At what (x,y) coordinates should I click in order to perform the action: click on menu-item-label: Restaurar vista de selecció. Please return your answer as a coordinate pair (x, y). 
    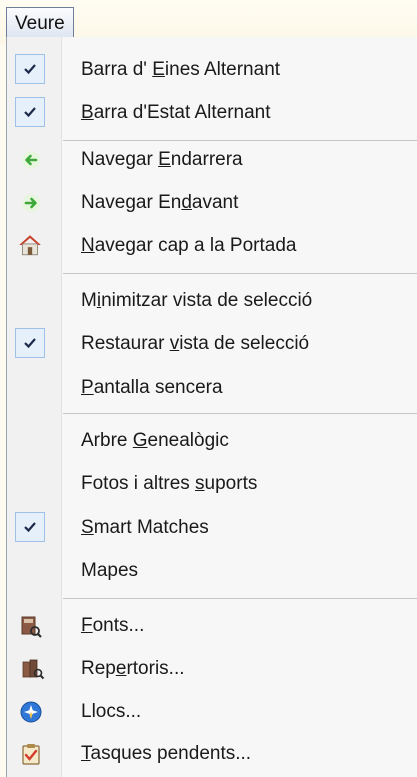
    Looking at the image, I should click on (195, 343).